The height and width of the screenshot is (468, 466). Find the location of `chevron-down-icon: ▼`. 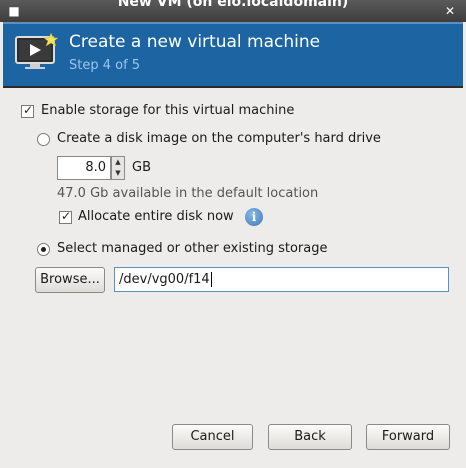

chevron-down-icon: ▼ is located at coordinates (118, 173).